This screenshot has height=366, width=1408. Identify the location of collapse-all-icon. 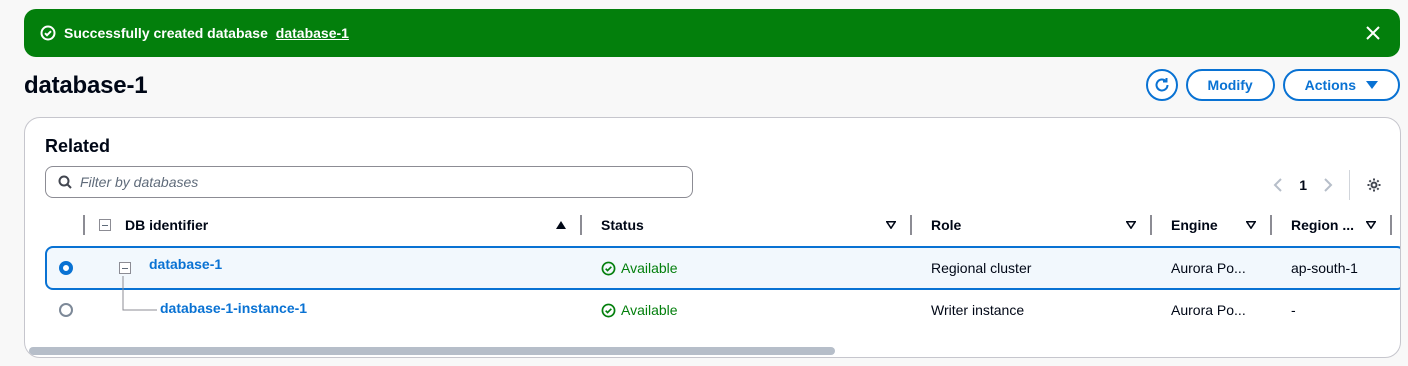
(105, 225).